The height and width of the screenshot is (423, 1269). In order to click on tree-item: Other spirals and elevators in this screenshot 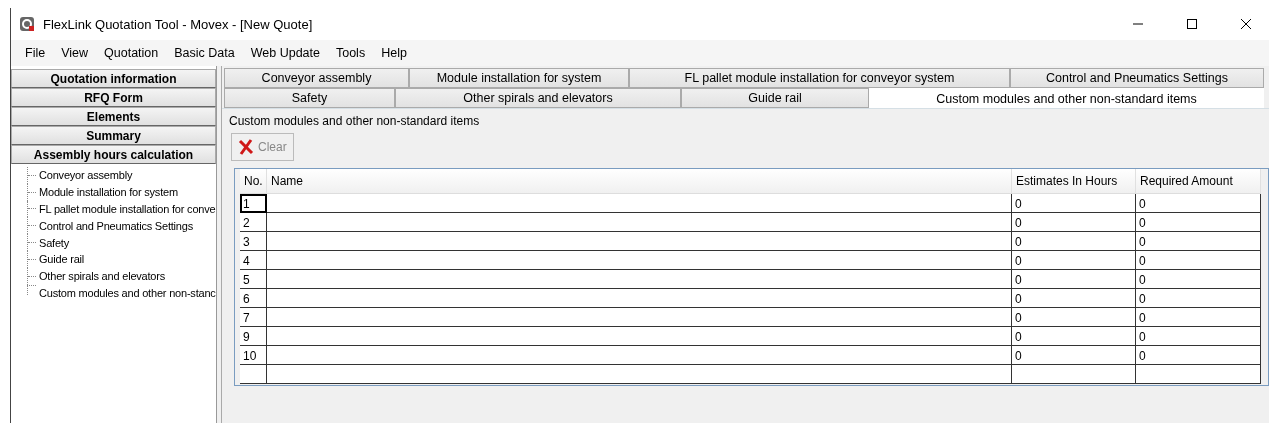, I will do `click(102, 276)`.